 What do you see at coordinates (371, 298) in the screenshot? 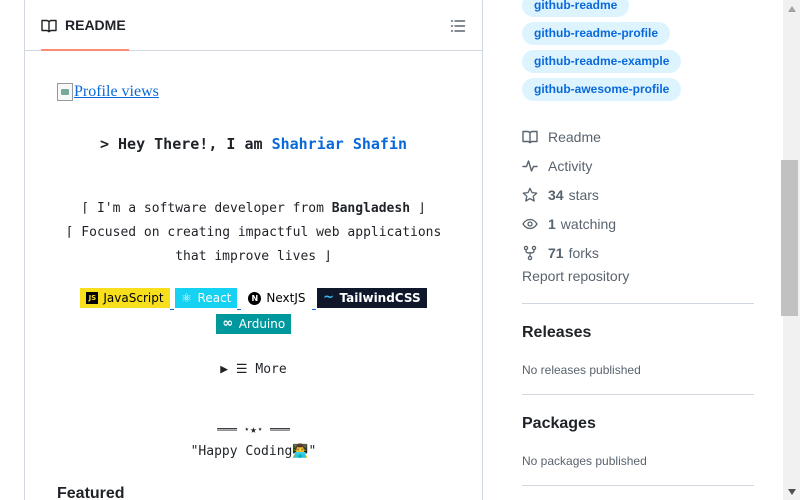
I see `badge-tailwindcss: ~ TailwindCSS` at bounding box center [371, 298].